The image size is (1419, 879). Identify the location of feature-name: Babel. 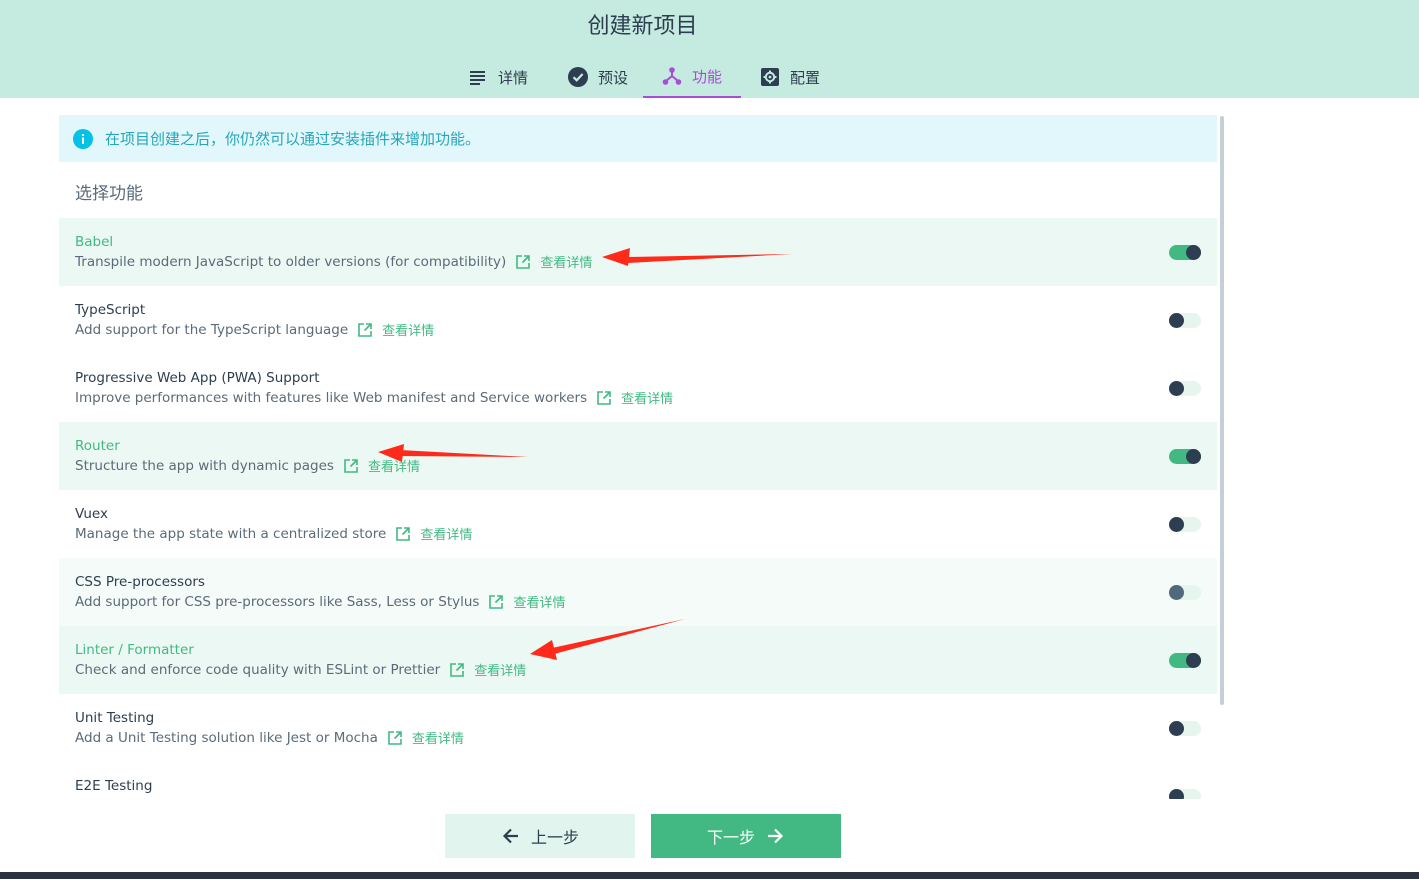
(94, 242).